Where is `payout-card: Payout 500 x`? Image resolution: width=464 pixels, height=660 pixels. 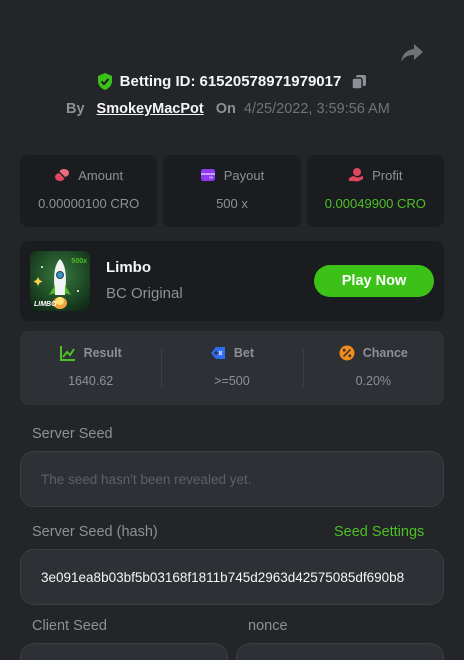 payout-card: Payout 500 x is located at coordinates (232, 191).